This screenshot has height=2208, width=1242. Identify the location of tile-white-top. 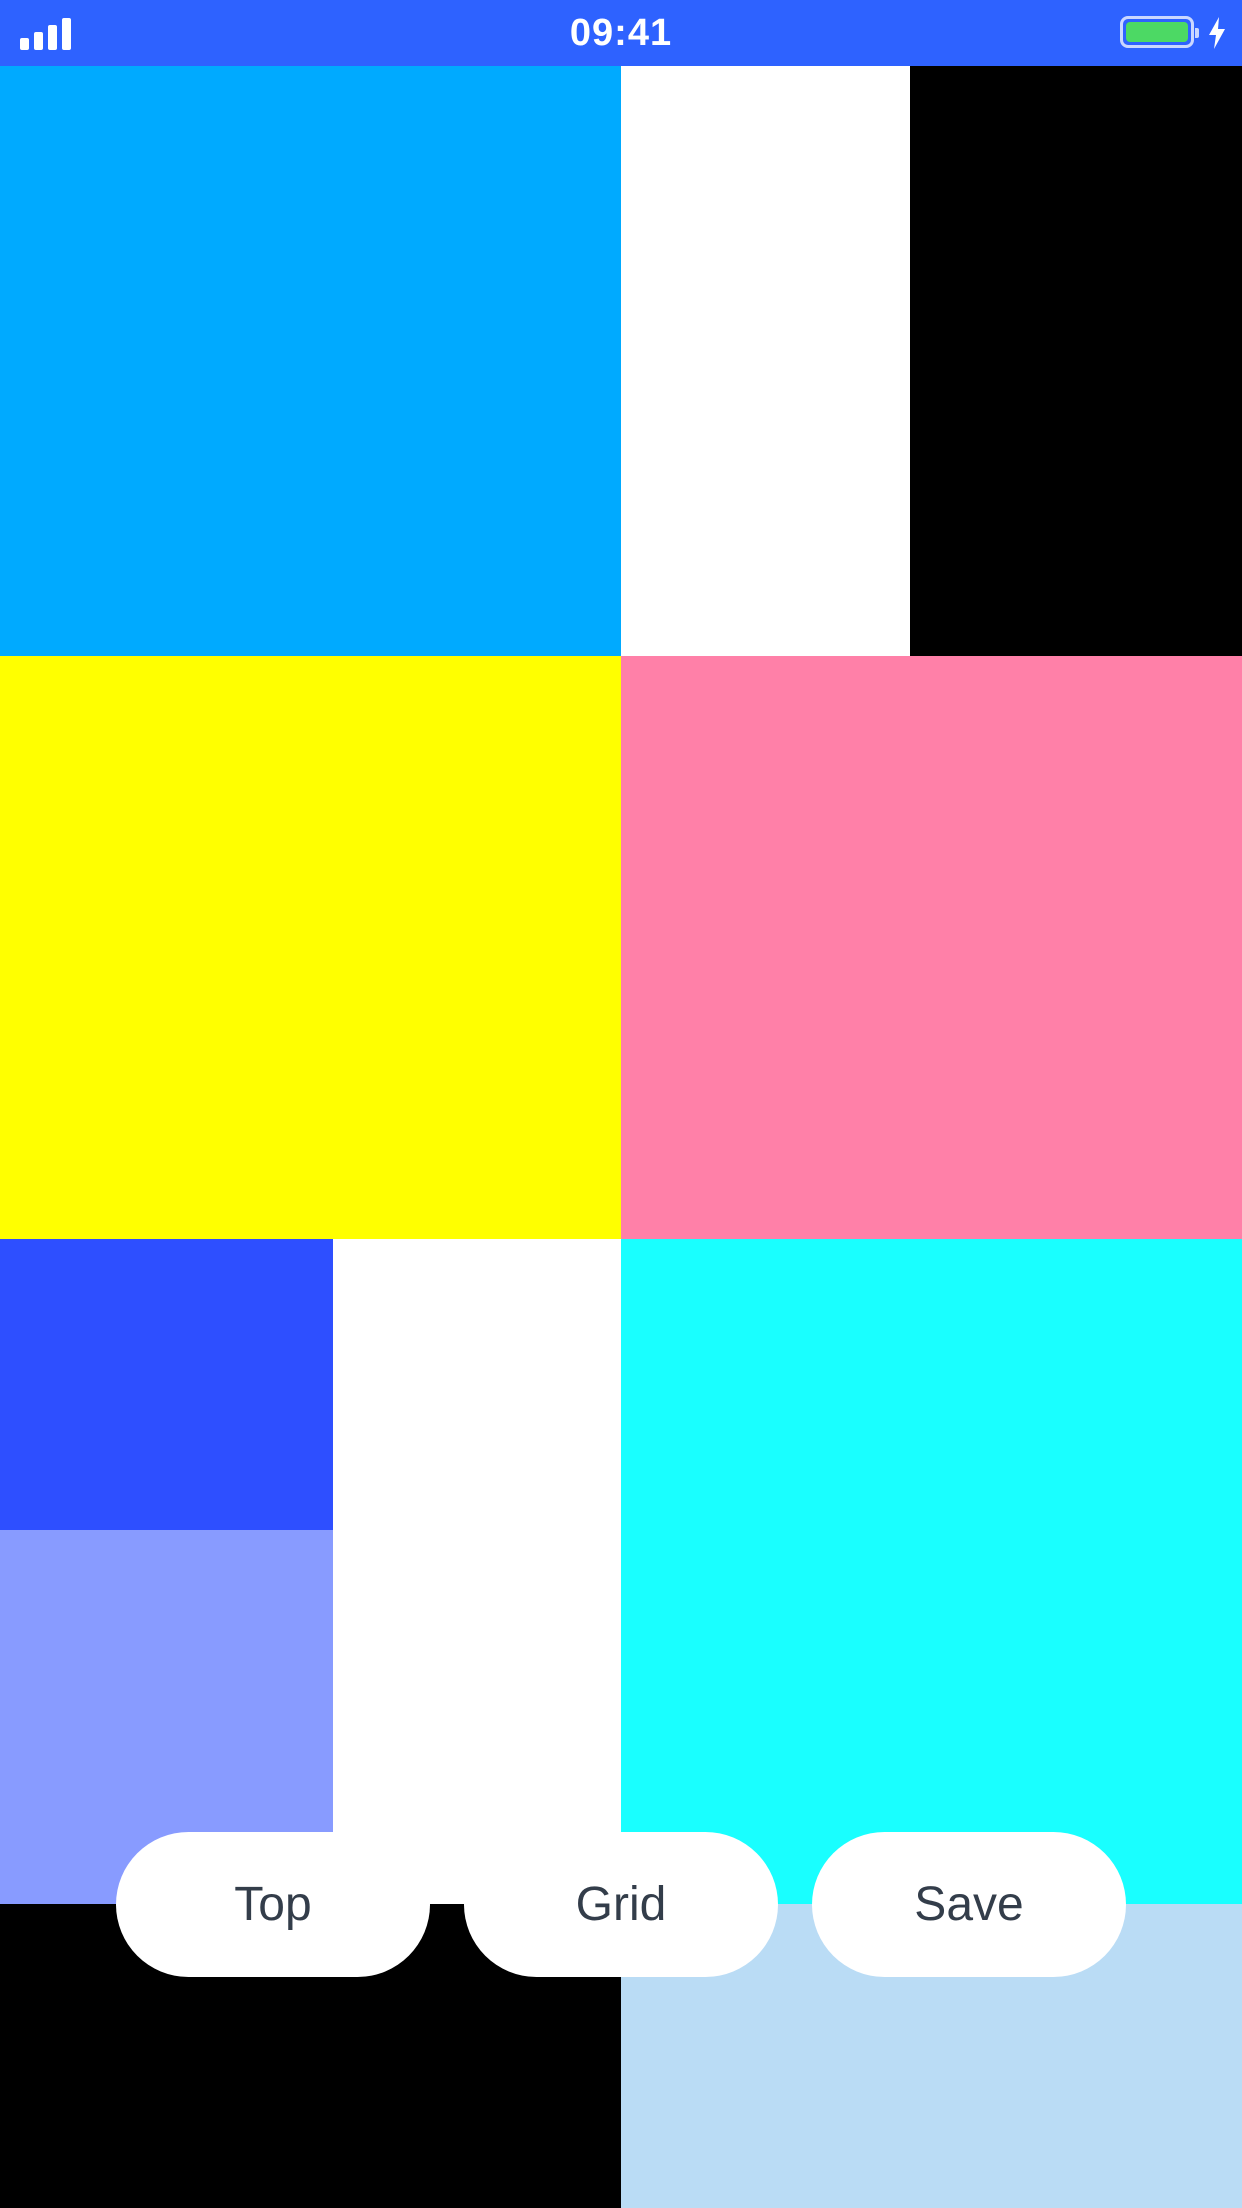
(765, 361).